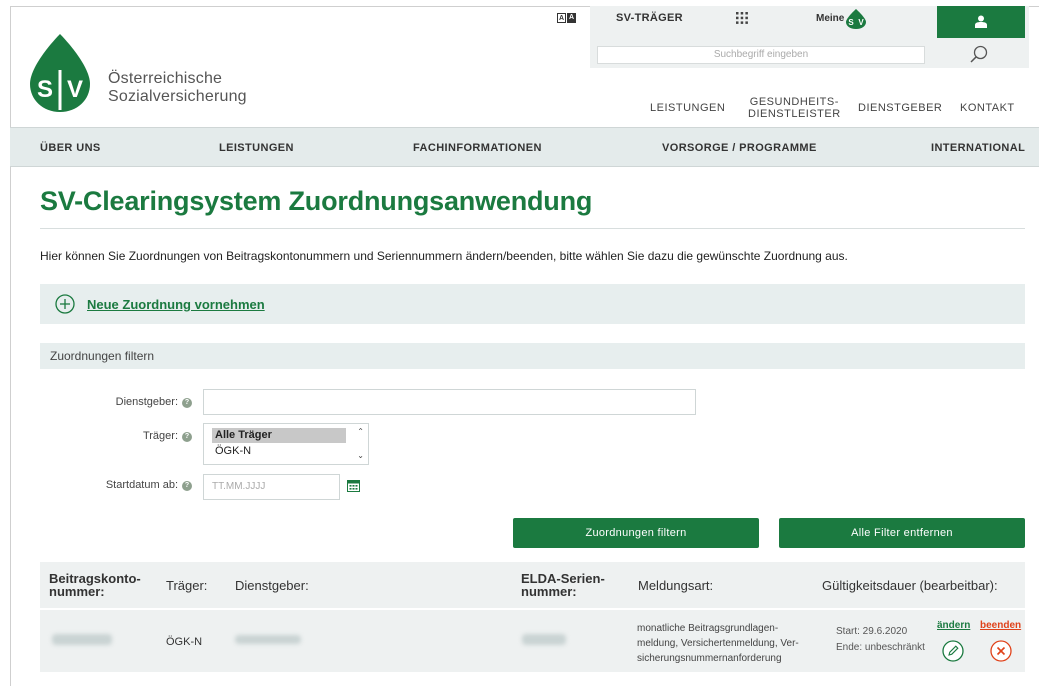 This screenshot has height=686, width=1039. I want to click on col-gueltigkeitsdauer: Gültigkeitsdauer (bearbeitbar):, so click(910, 585).